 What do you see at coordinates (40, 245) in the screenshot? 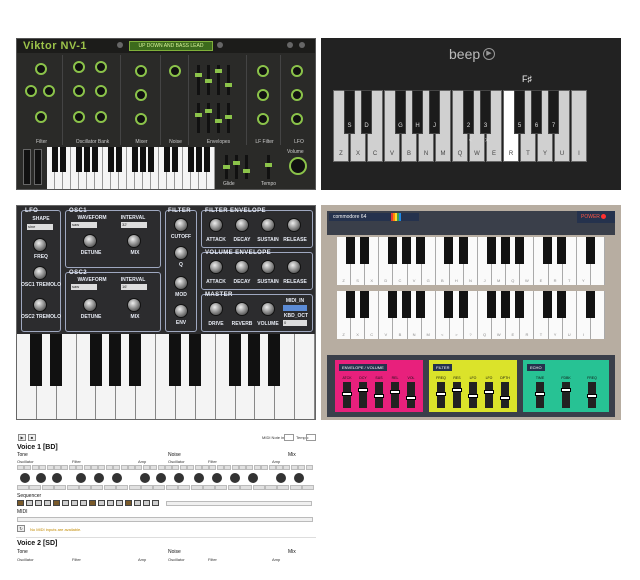
I see `freq-knob` at bounding box center [40, 245].